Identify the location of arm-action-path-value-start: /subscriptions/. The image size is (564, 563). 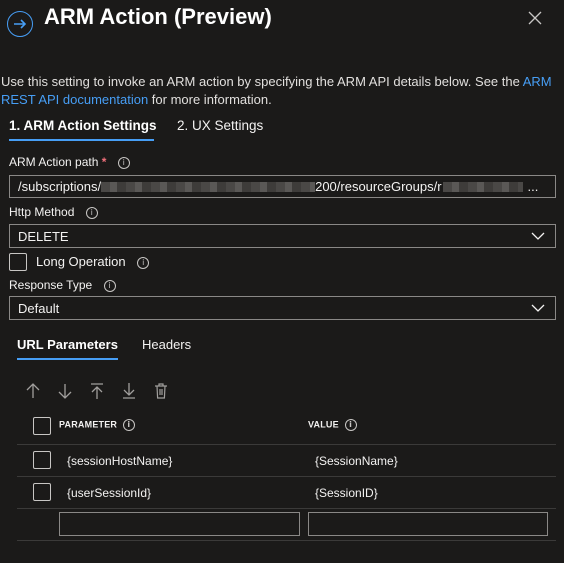
(60, 186).